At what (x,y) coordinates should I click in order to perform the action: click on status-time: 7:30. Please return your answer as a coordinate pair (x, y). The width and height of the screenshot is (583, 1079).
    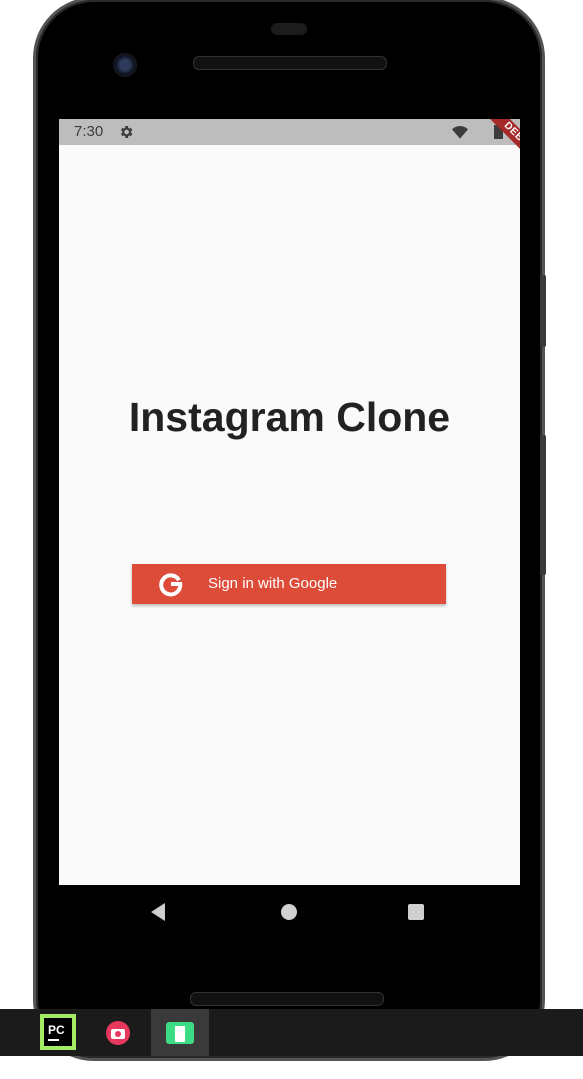
    Looking at the image, I should click on (89, 131).